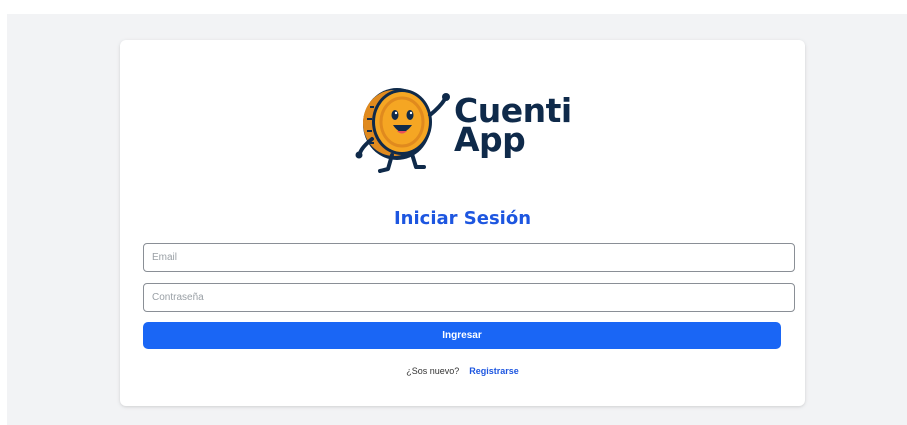 This screenshot has width=907, height=425. I want to click on login-title: Iniciar Sesión, so click(462, 218).